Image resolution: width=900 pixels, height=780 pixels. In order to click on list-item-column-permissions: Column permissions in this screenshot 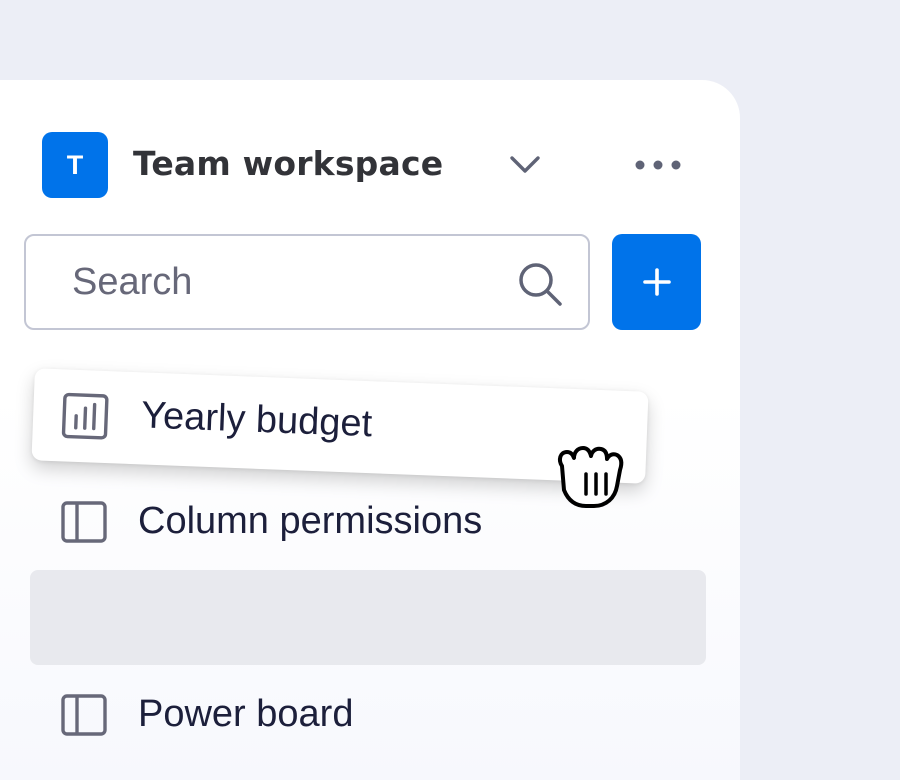, I will do `click(368, 522)`.